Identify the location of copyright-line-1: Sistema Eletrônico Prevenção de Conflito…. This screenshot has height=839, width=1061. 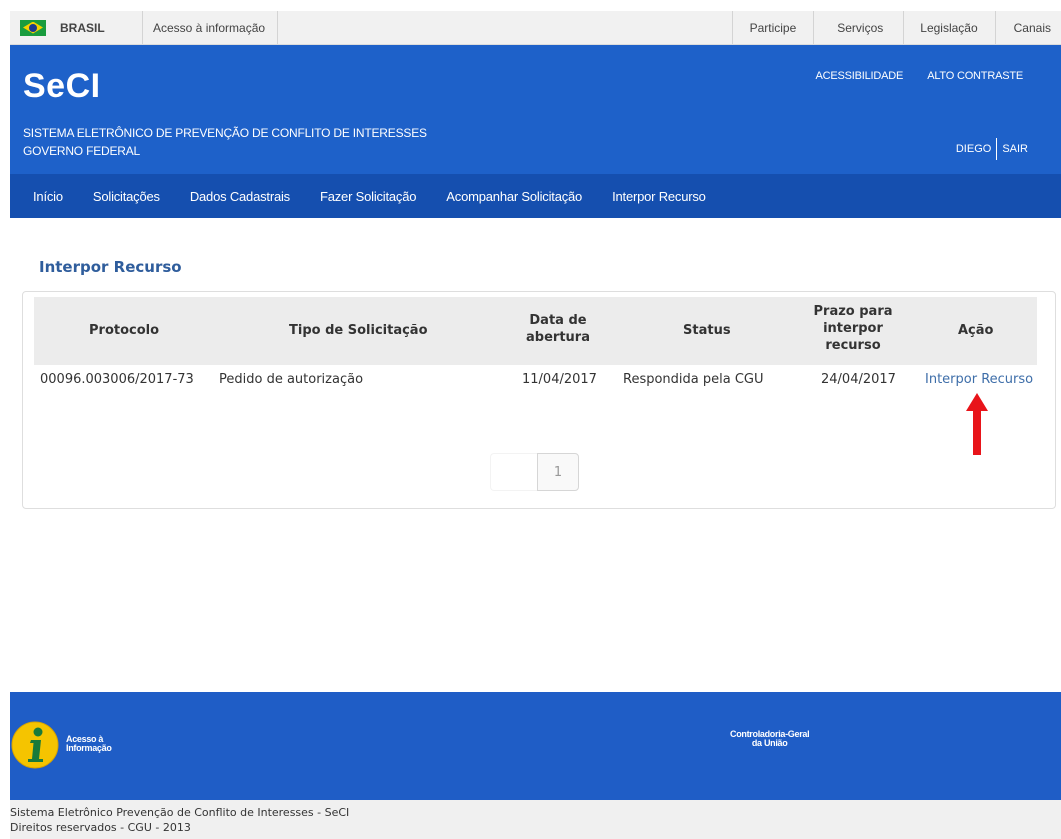
(180, 812).